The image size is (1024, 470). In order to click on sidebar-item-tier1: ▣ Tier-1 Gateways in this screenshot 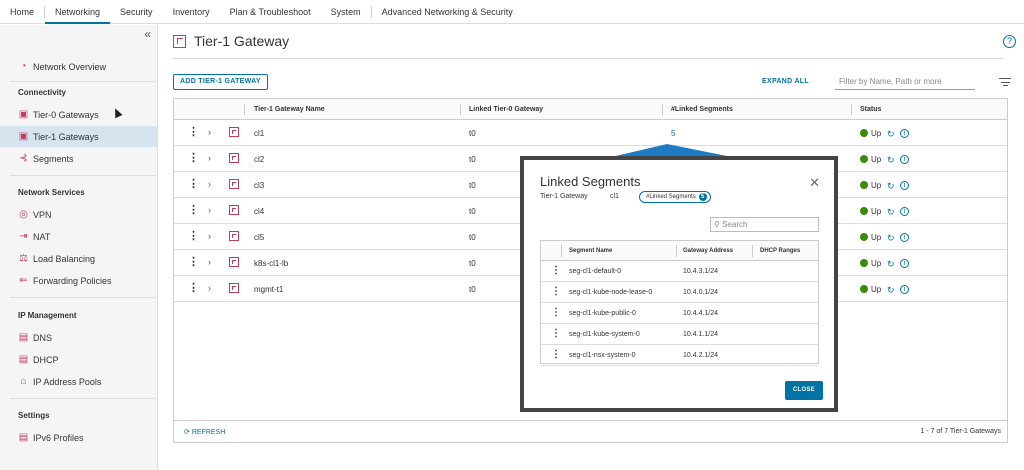, I will do `click(79, 136)`.